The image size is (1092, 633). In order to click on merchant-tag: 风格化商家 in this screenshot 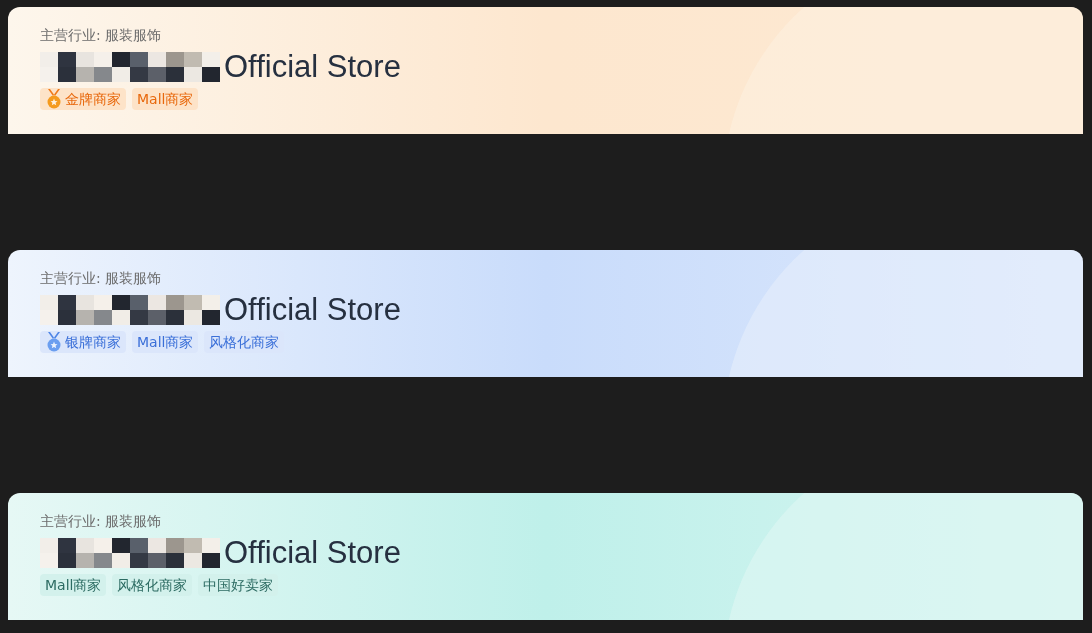, I will do `click(152, 585)`.